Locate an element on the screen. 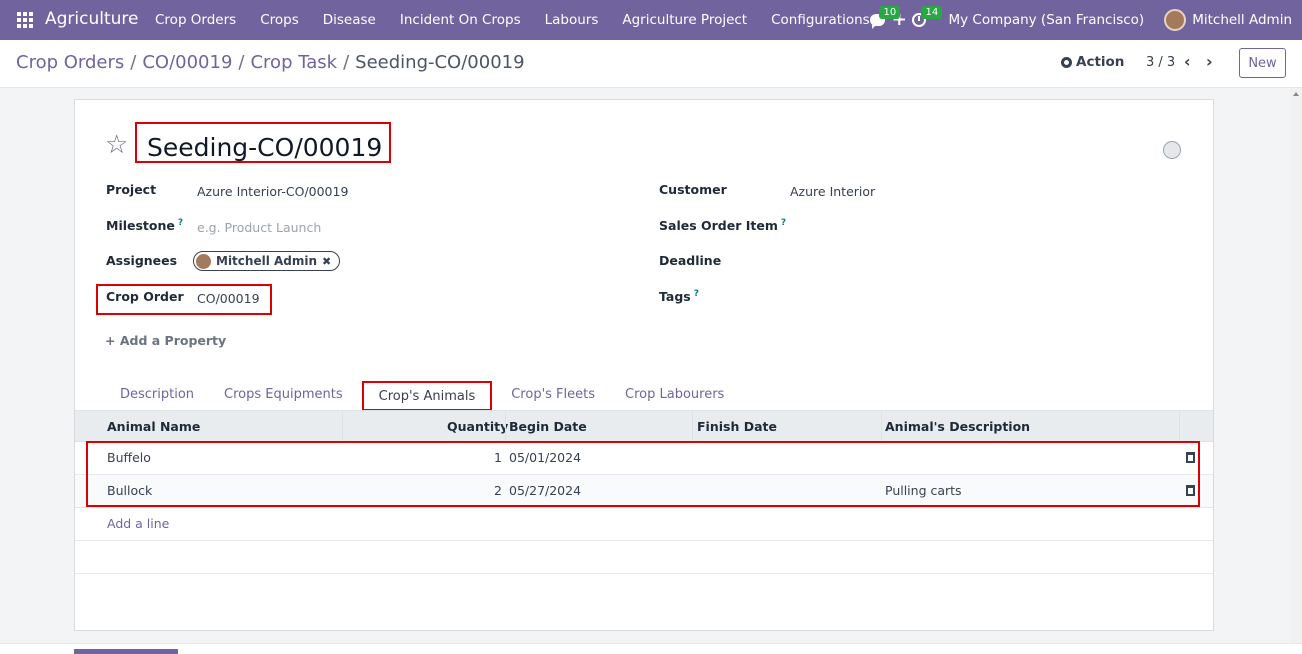  tab-crop-labourers: Crop Labourers is located at coordinates (674, 396).